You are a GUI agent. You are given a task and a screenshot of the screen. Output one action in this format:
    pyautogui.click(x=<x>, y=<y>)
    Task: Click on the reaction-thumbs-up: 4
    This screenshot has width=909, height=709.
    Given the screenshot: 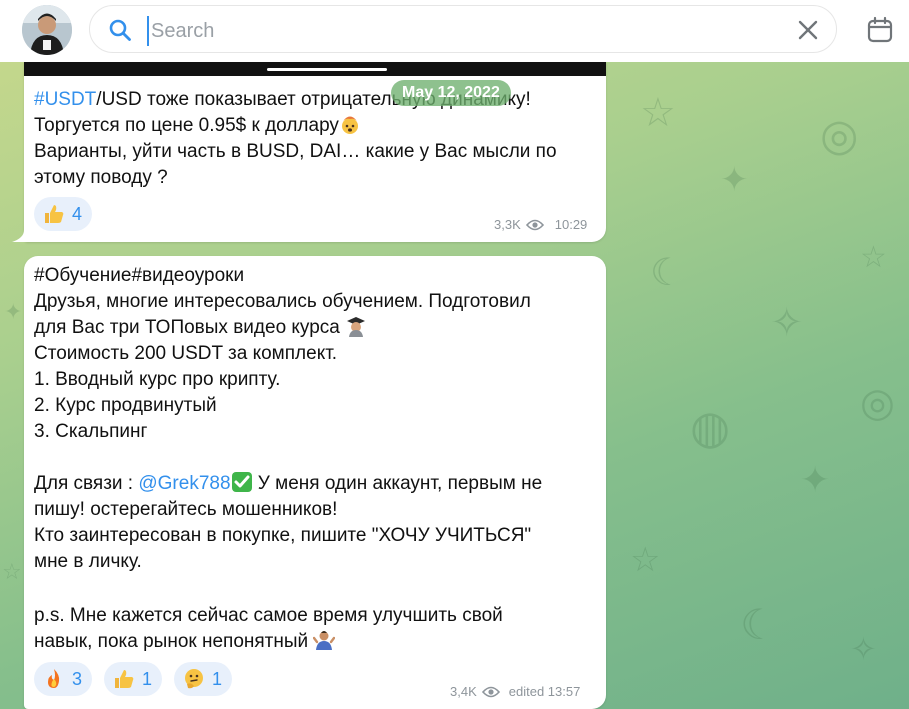 What is the action you would take?
    pyautogui.click(x=63, y=214)
    